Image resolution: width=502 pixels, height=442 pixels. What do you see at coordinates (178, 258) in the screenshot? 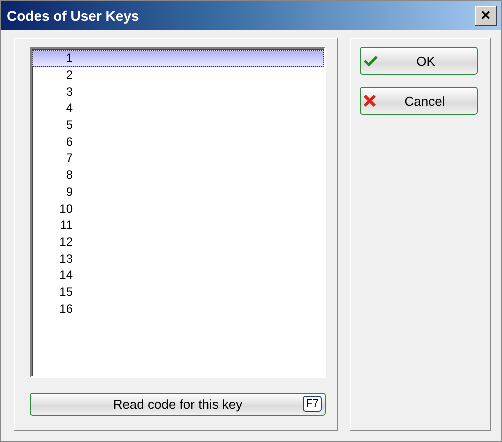
I see `list-item: 13` at bounding box center [178, 258].